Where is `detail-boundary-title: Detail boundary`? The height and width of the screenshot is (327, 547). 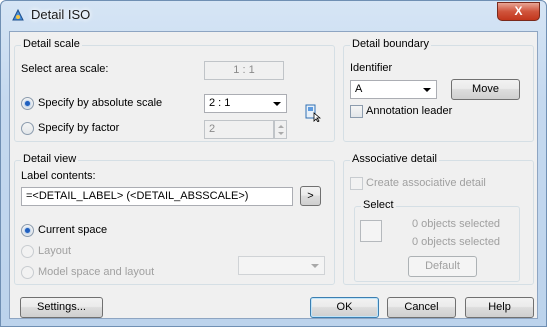
detail-boundary-title: Detail boundary is located at coordinates (391, 44).